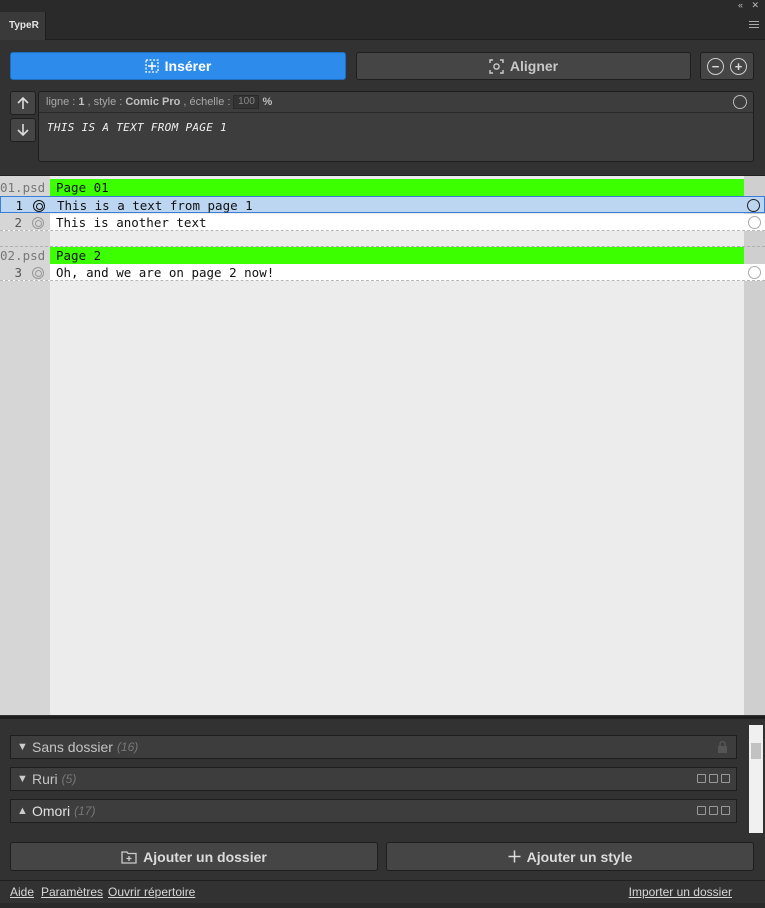 The width and height of the screenshot is (765, 908). What do you see at coordinates (382, 905) in the screenshot?
I see `panel-bottom-edge` at bounding box center [382, 905].